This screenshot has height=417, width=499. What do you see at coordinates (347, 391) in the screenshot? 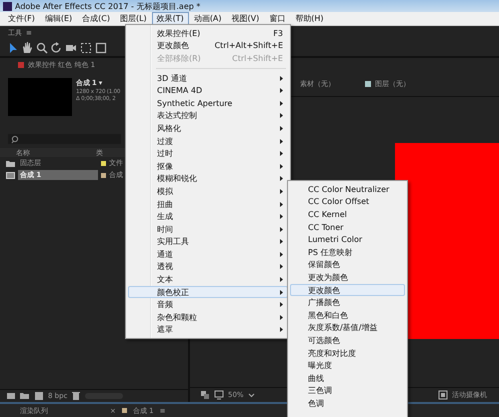
I see `menu-item: 三色调` at bounding box center [347, 391].